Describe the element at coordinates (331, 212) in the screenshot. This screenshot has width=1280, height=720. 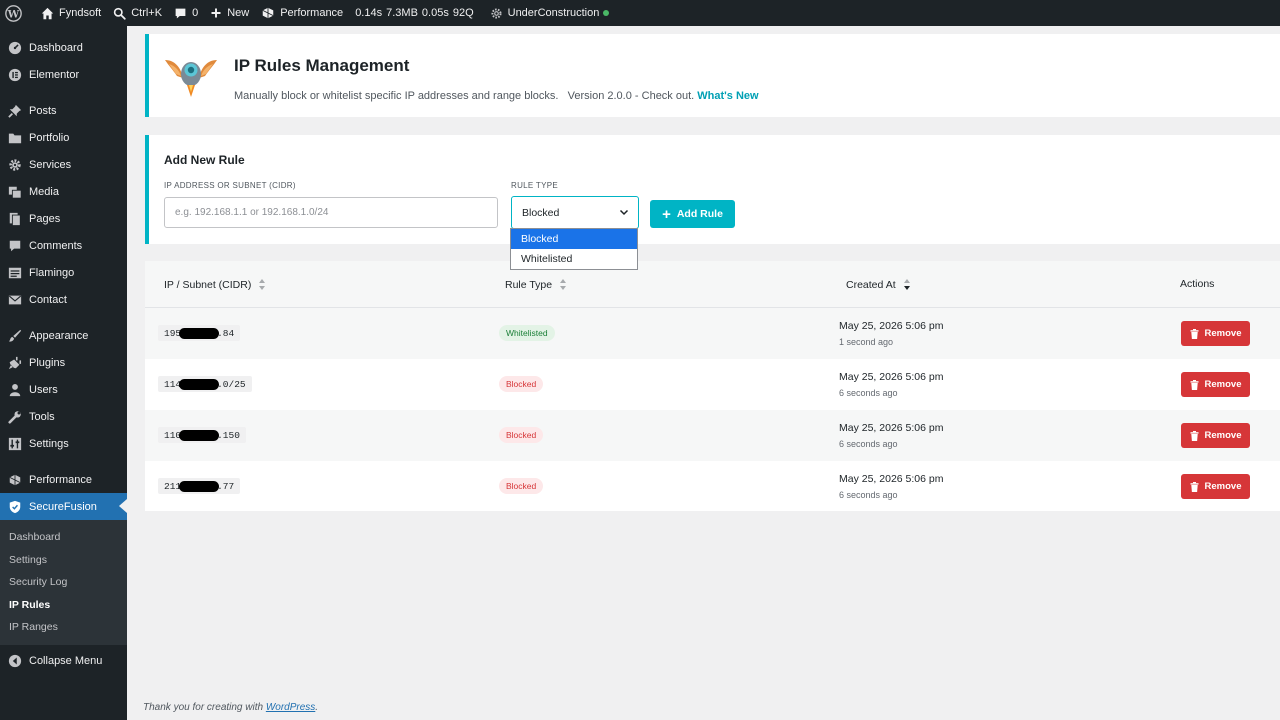
I see `ip-address-input` at that location.